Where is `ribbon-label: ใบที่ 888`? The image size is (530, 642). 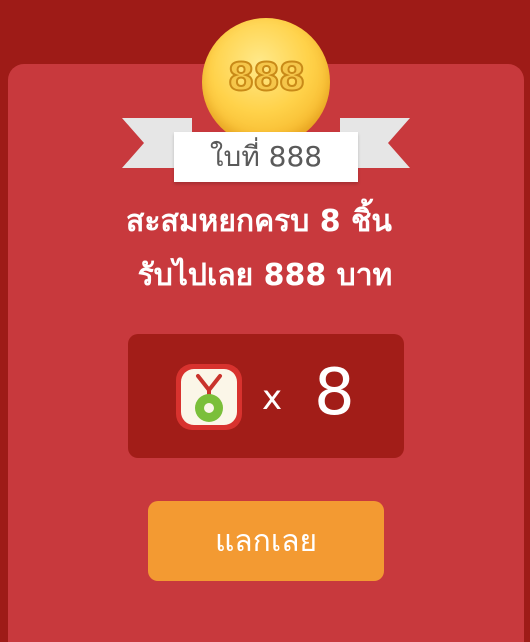 ribbon-label: ใบที่ 888 is located at coordinates (266, 156).